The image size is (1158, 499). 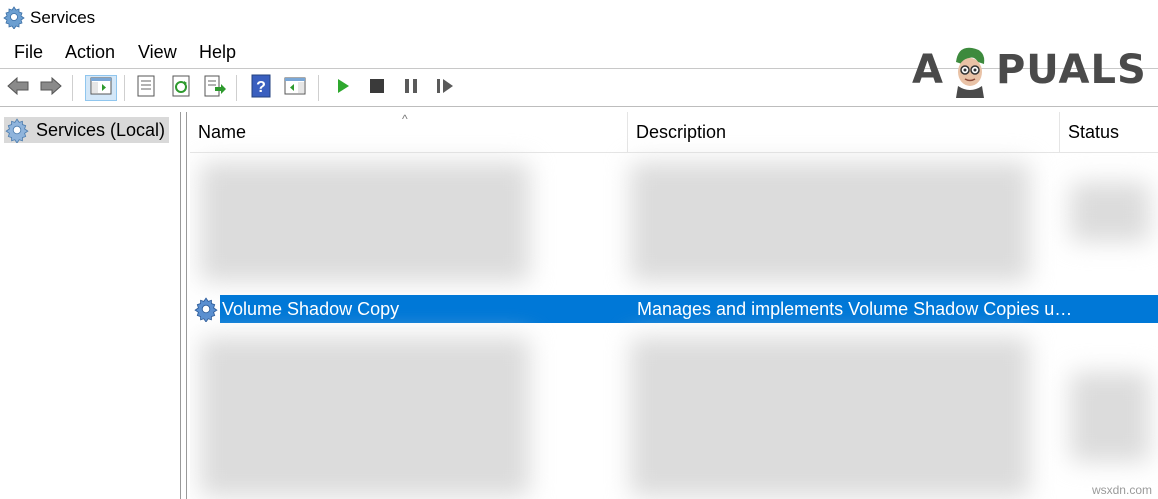 I want to click on start-service-icon, so click(x=343, y=88).